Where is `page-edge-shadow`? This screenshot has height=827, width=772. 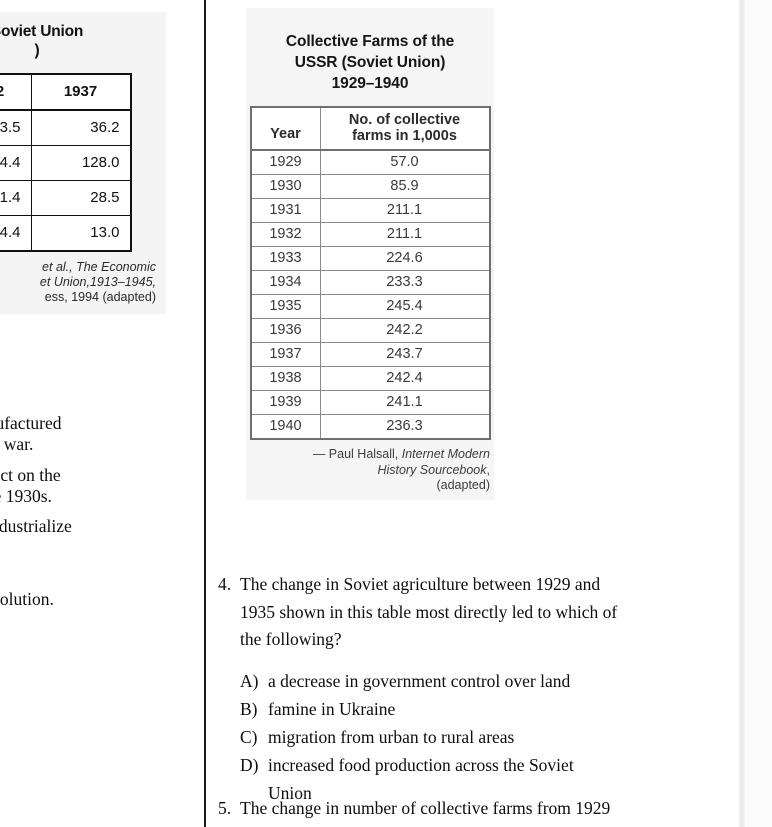 page-edge-shadow is located at coordinates (741, 413).